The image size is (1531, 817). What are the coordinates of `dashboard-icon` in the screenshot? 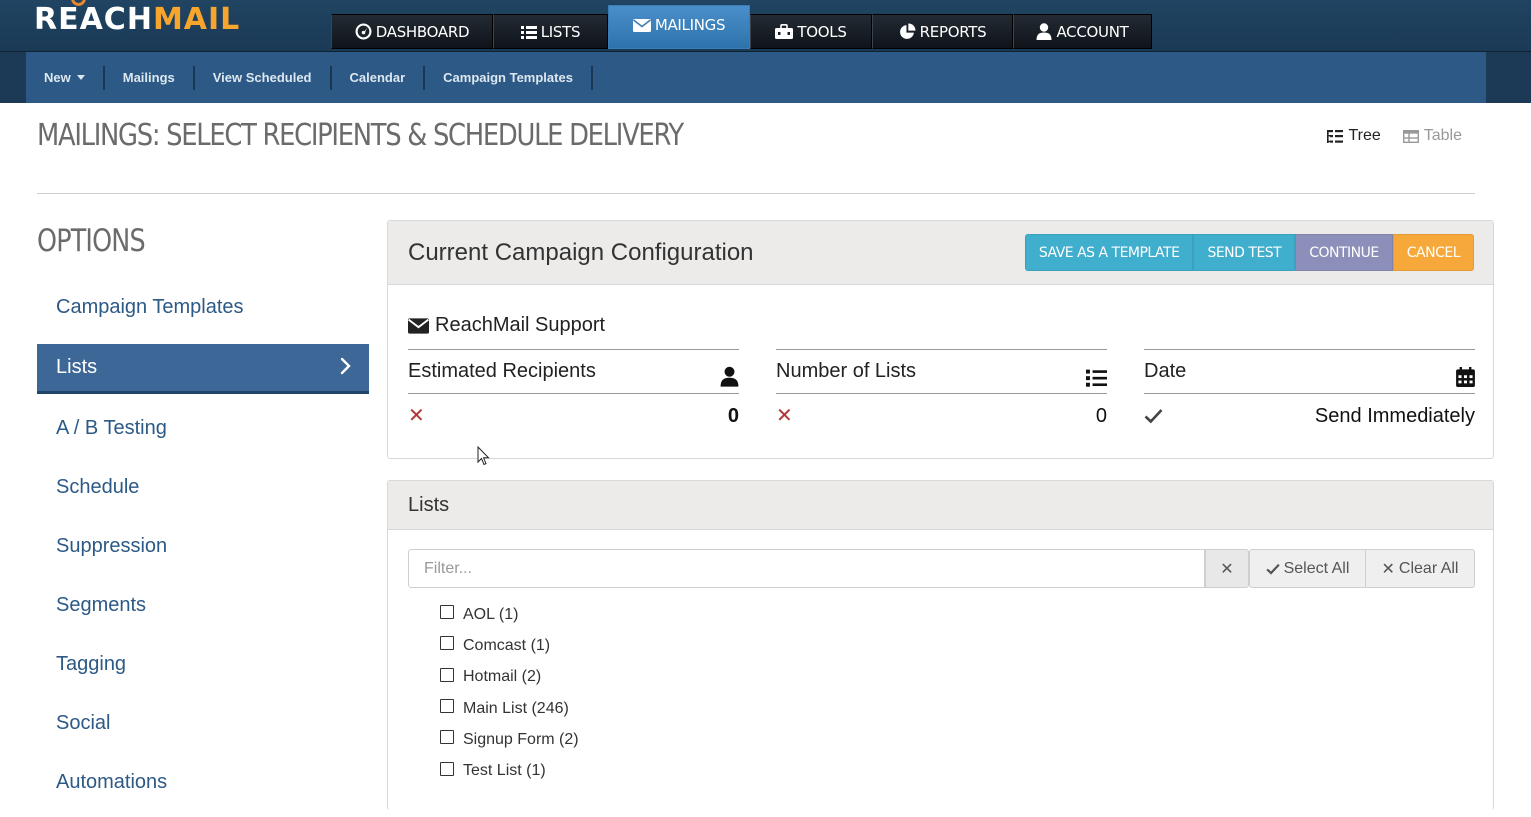 It's located at (363, 31).